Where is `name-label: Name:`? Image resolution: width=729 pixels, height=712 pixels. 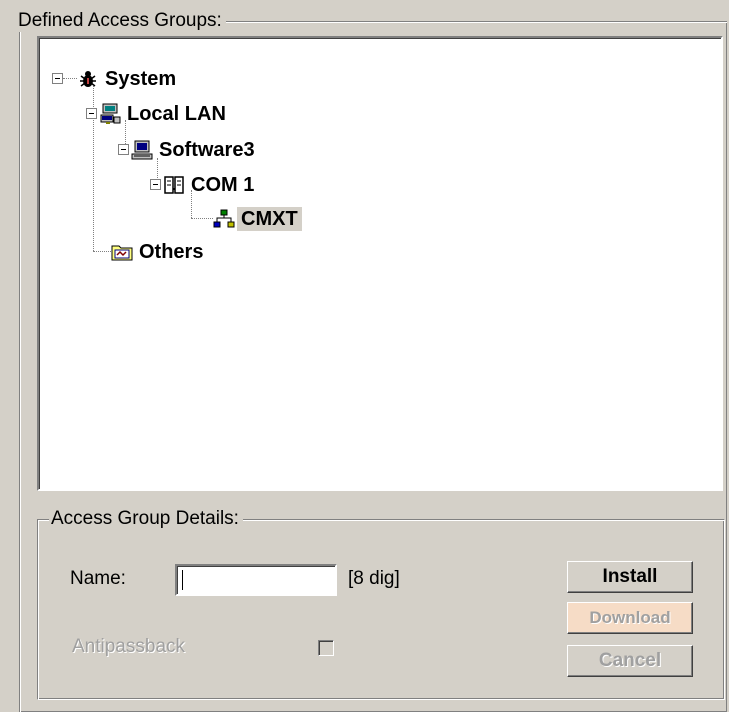 name-label: Name: is located at coordinates (98, 578).